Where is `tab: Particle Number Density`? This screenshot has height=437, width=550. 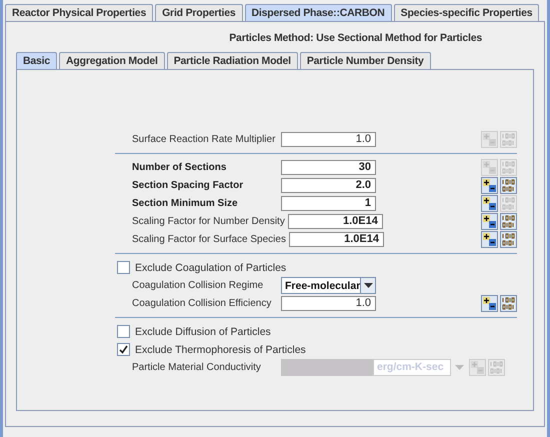 tab: Particle Number Density is located at coordinates (365, 60).